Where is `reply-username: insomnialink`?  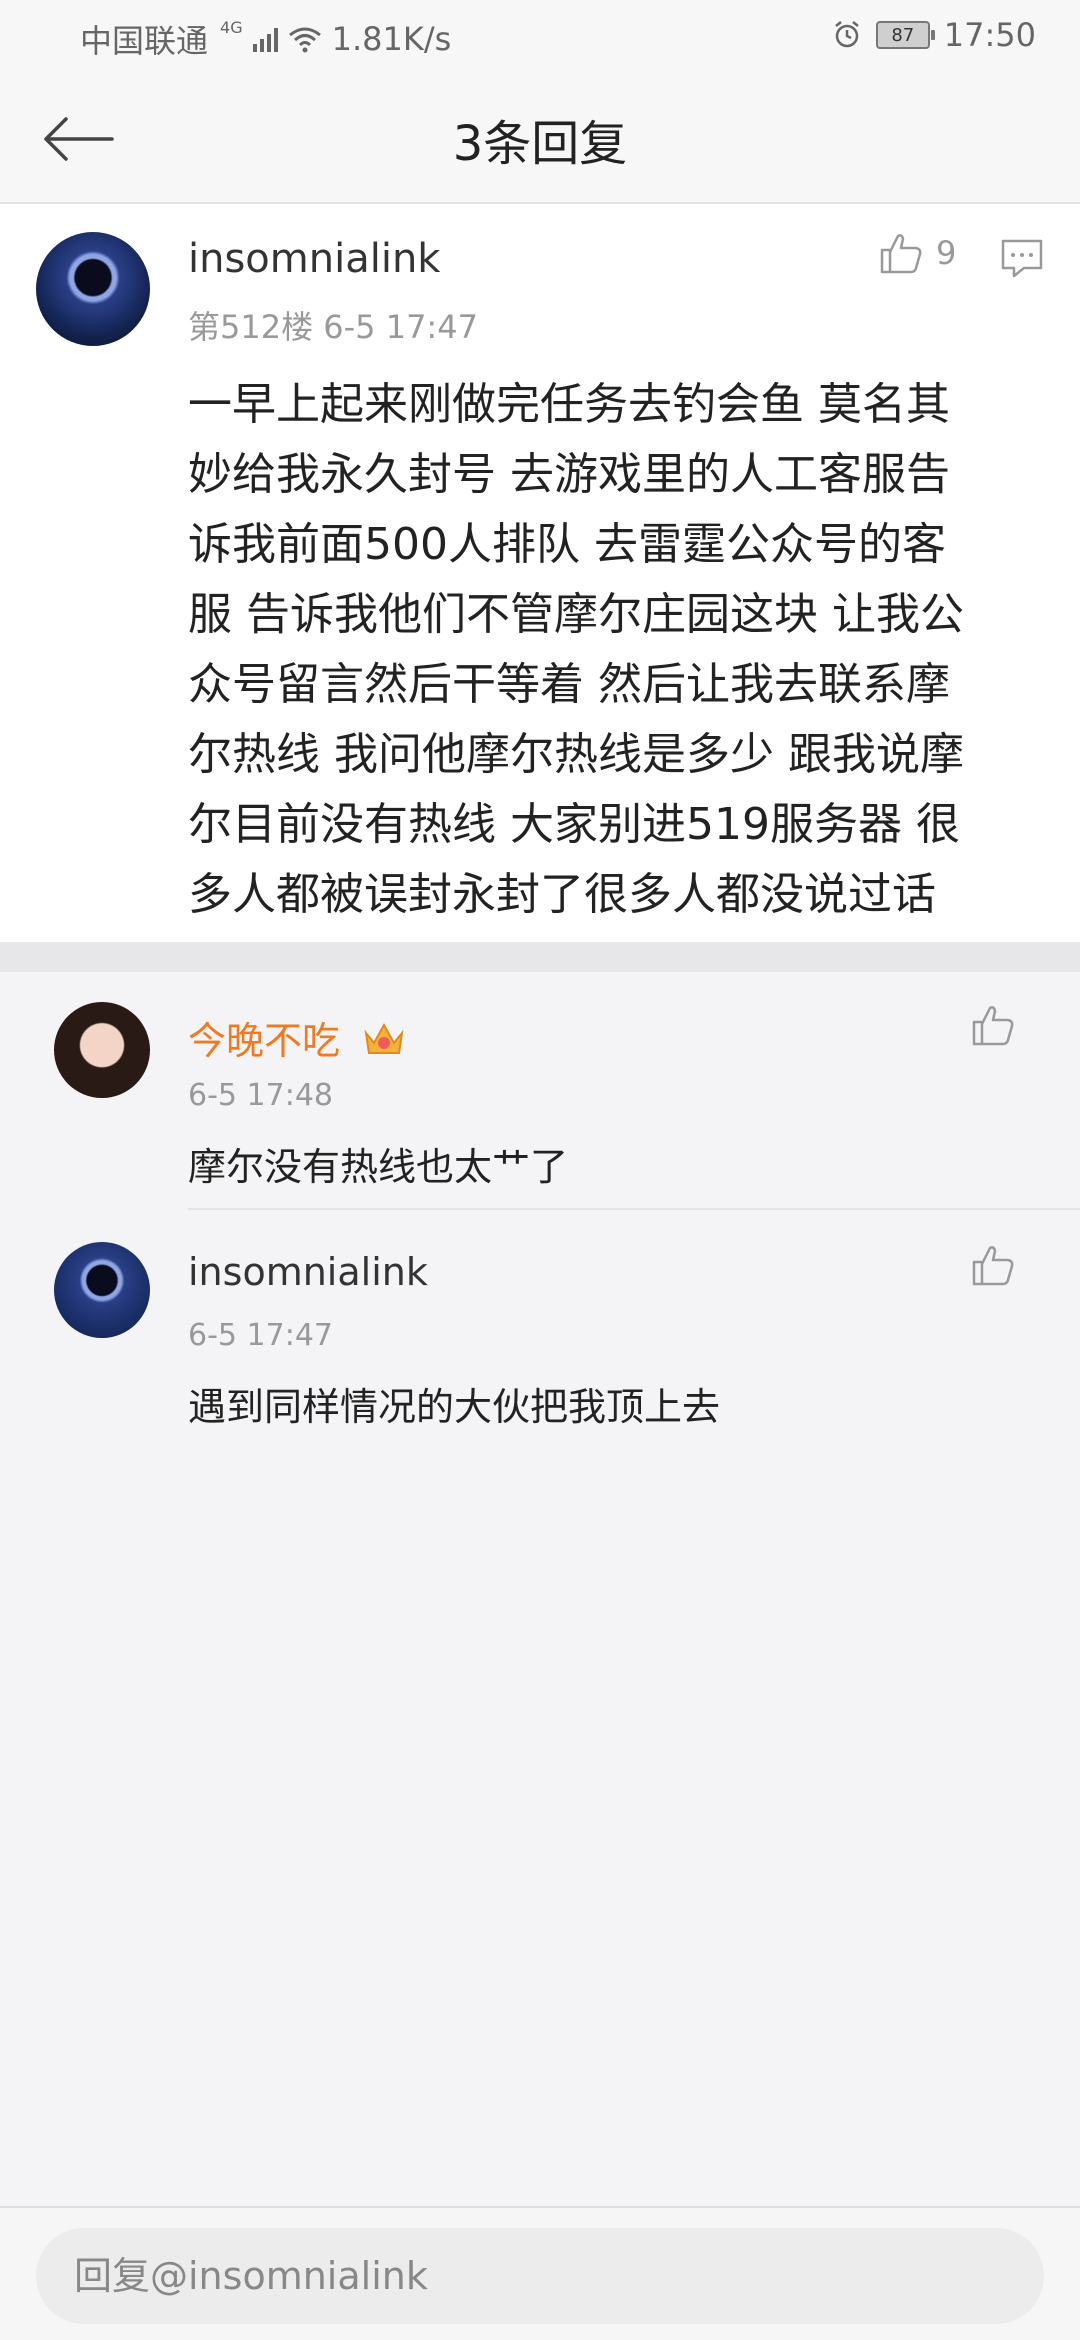 reply-username: insomnialink is located at coordinates (308, 1272).